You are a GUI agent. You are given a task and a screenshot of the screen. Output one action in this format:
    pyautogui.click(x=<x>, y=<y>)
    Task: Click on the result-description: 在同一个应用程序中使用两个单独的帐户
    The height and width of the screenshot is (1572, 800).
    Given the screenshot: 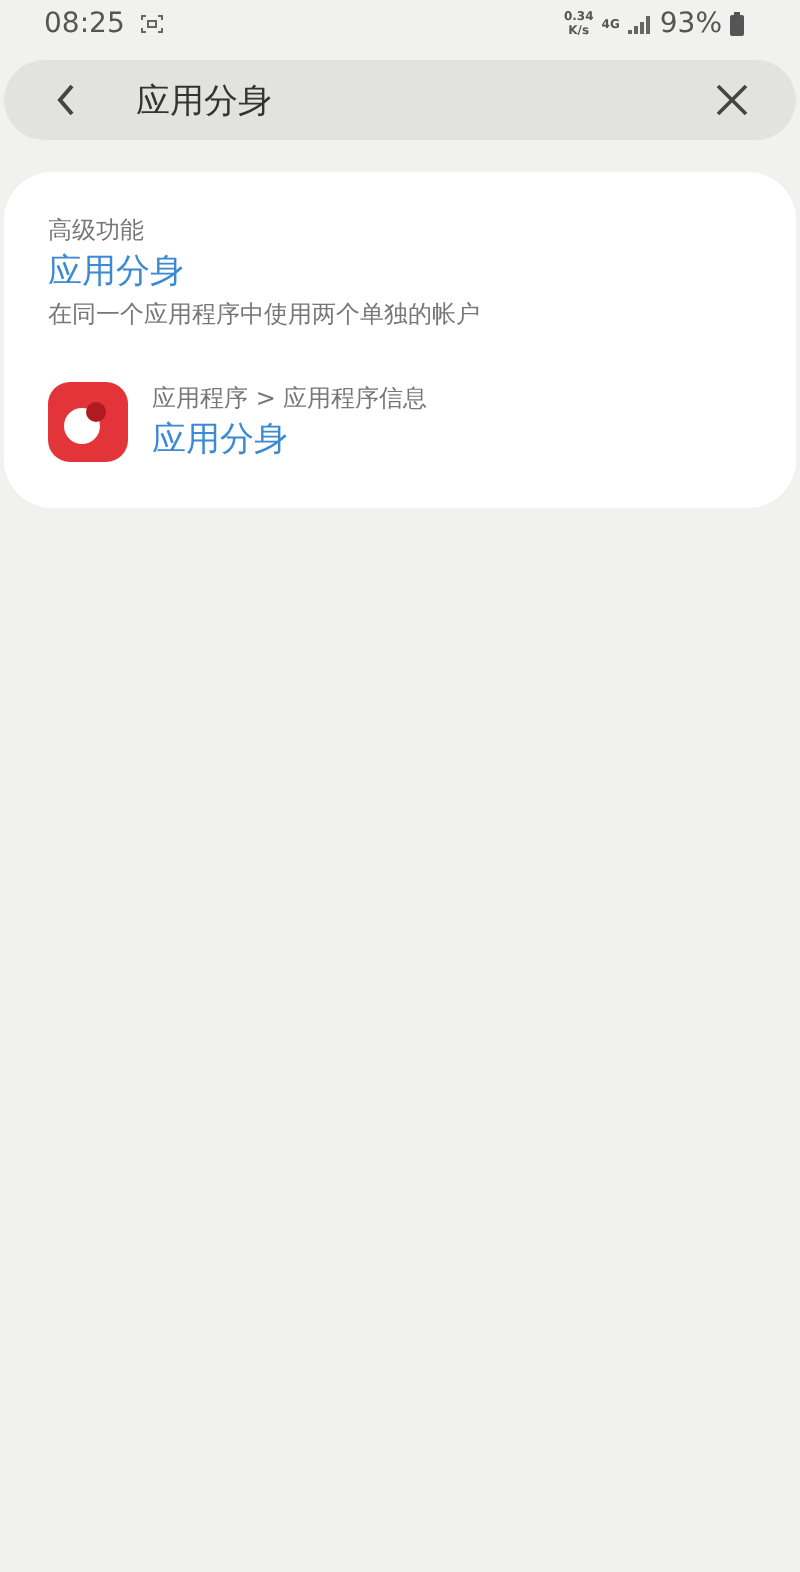 What is the action you would take?
    pyautogui.click(x=264, y=315)
    